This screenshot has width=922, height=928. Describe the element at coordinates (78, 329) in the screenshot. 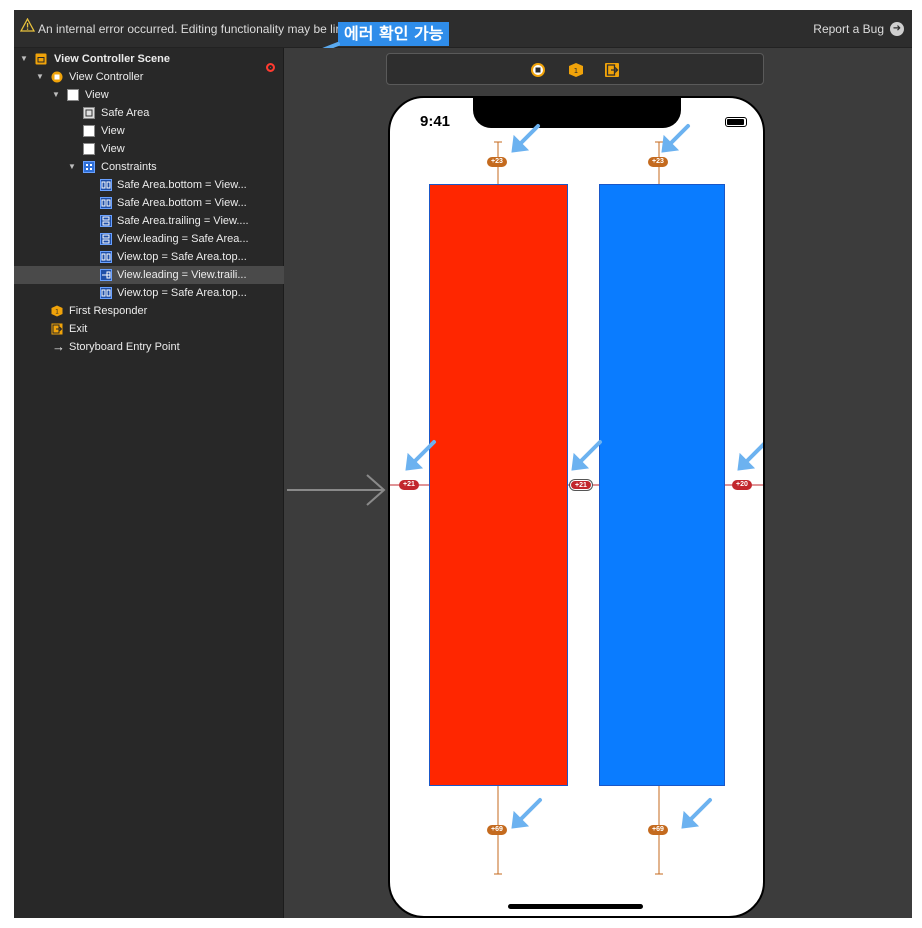

I see `outline-exit-label: Exit` at that location.